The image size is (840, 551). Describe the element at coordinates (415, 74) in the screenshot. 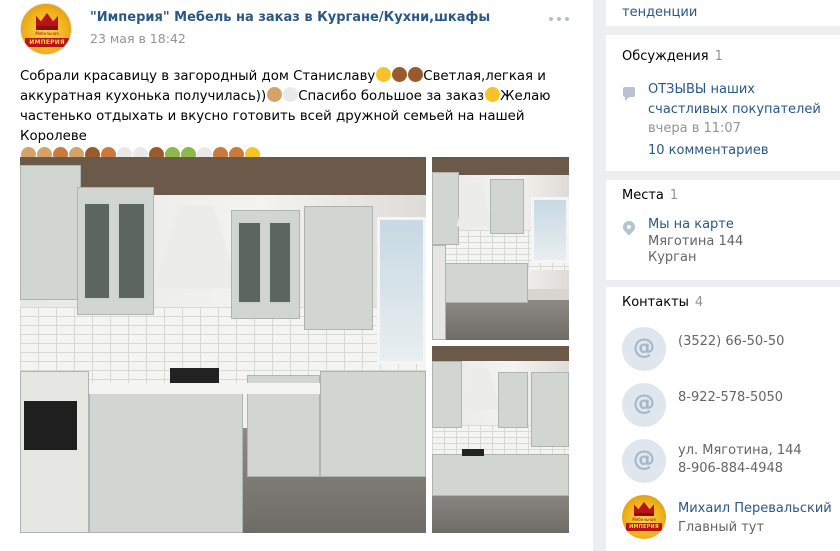

I see `muscle-emoji-icon` at that location.